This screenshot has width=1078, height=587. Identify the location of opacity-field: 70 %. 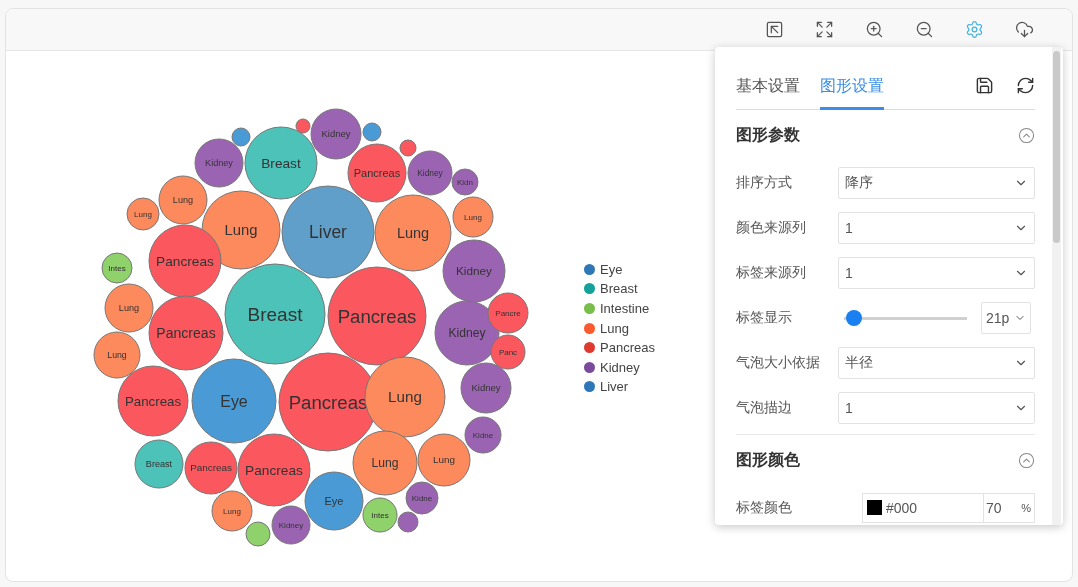
(1009, 507).